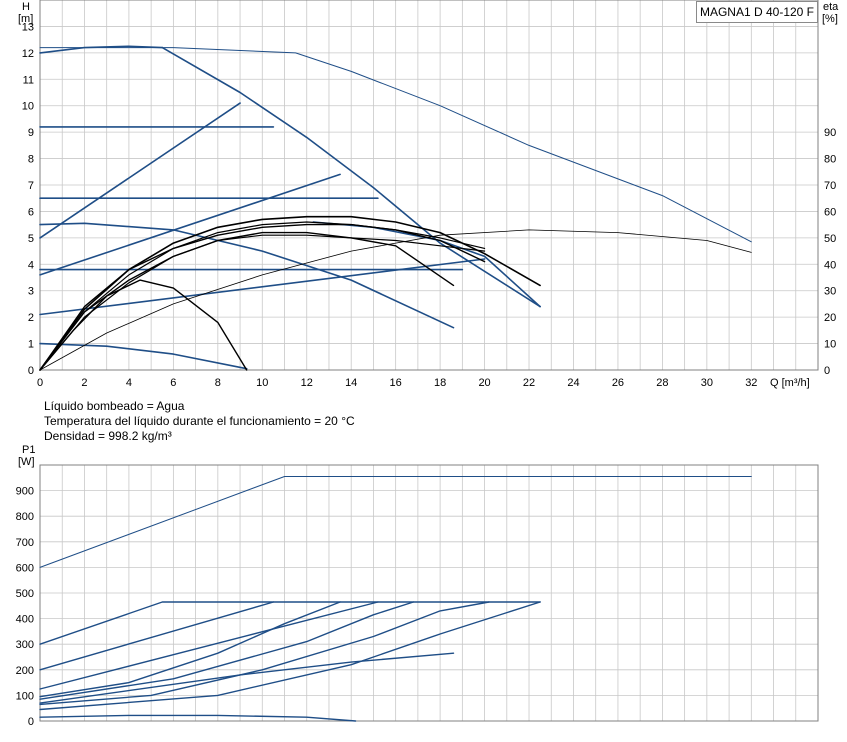 Image resolution: width=847 pixels, height=742 pixels. Describe the element at coordinates (28, 80) in the screenshot. I see `y-tick-label: 11` at that location.